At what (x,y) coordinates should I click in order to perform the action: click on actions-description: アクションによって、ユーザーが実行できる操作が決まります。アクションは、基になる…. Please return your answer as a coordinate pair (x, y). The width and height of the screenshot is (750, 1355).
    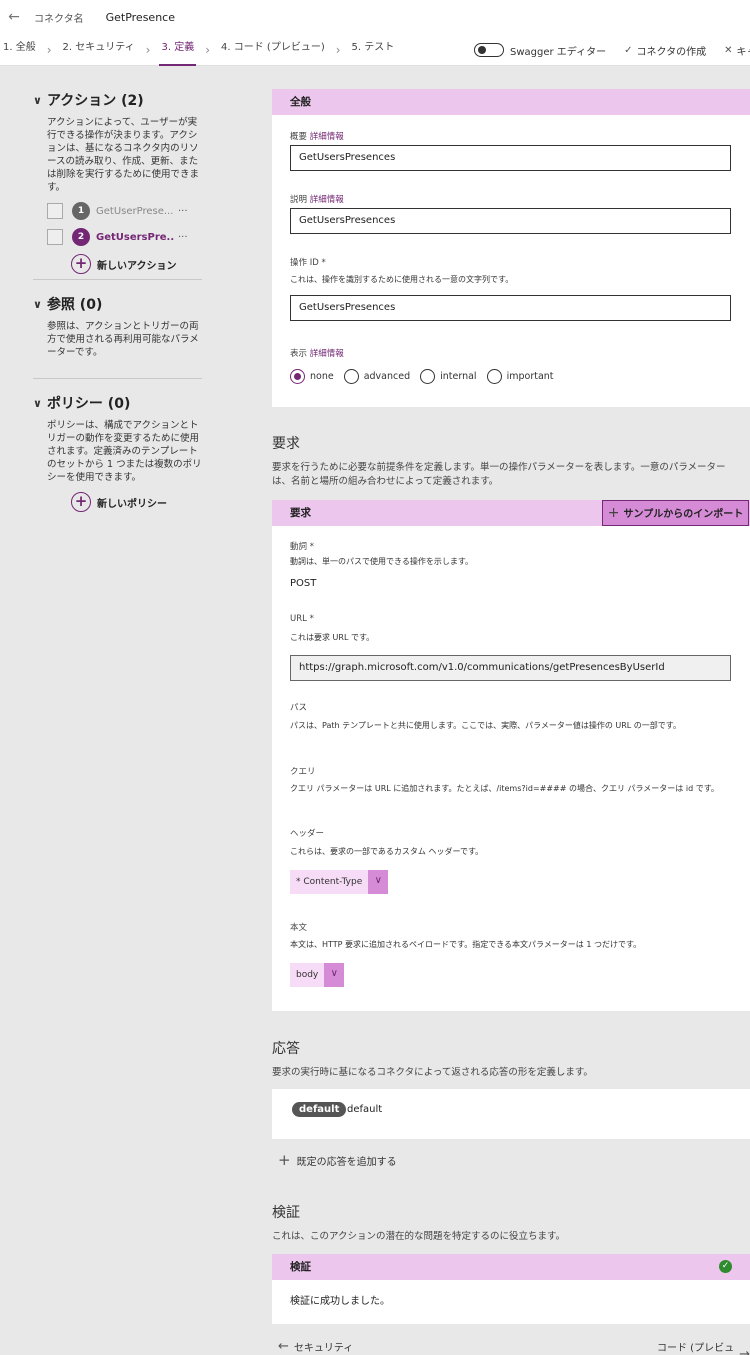
    Looking at the image, I should click on (123, 155).